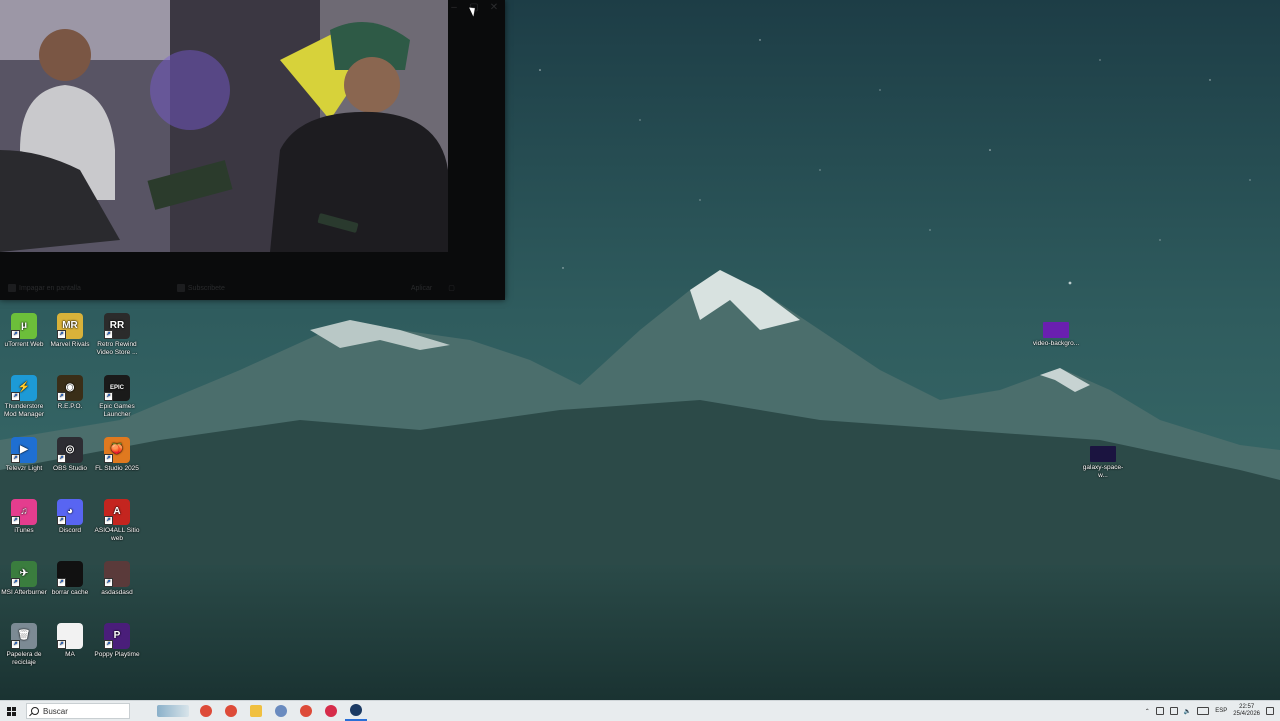  I want to click on desktop-icon-7: ▶ ↗ Televzr Light, so click(24, 455).